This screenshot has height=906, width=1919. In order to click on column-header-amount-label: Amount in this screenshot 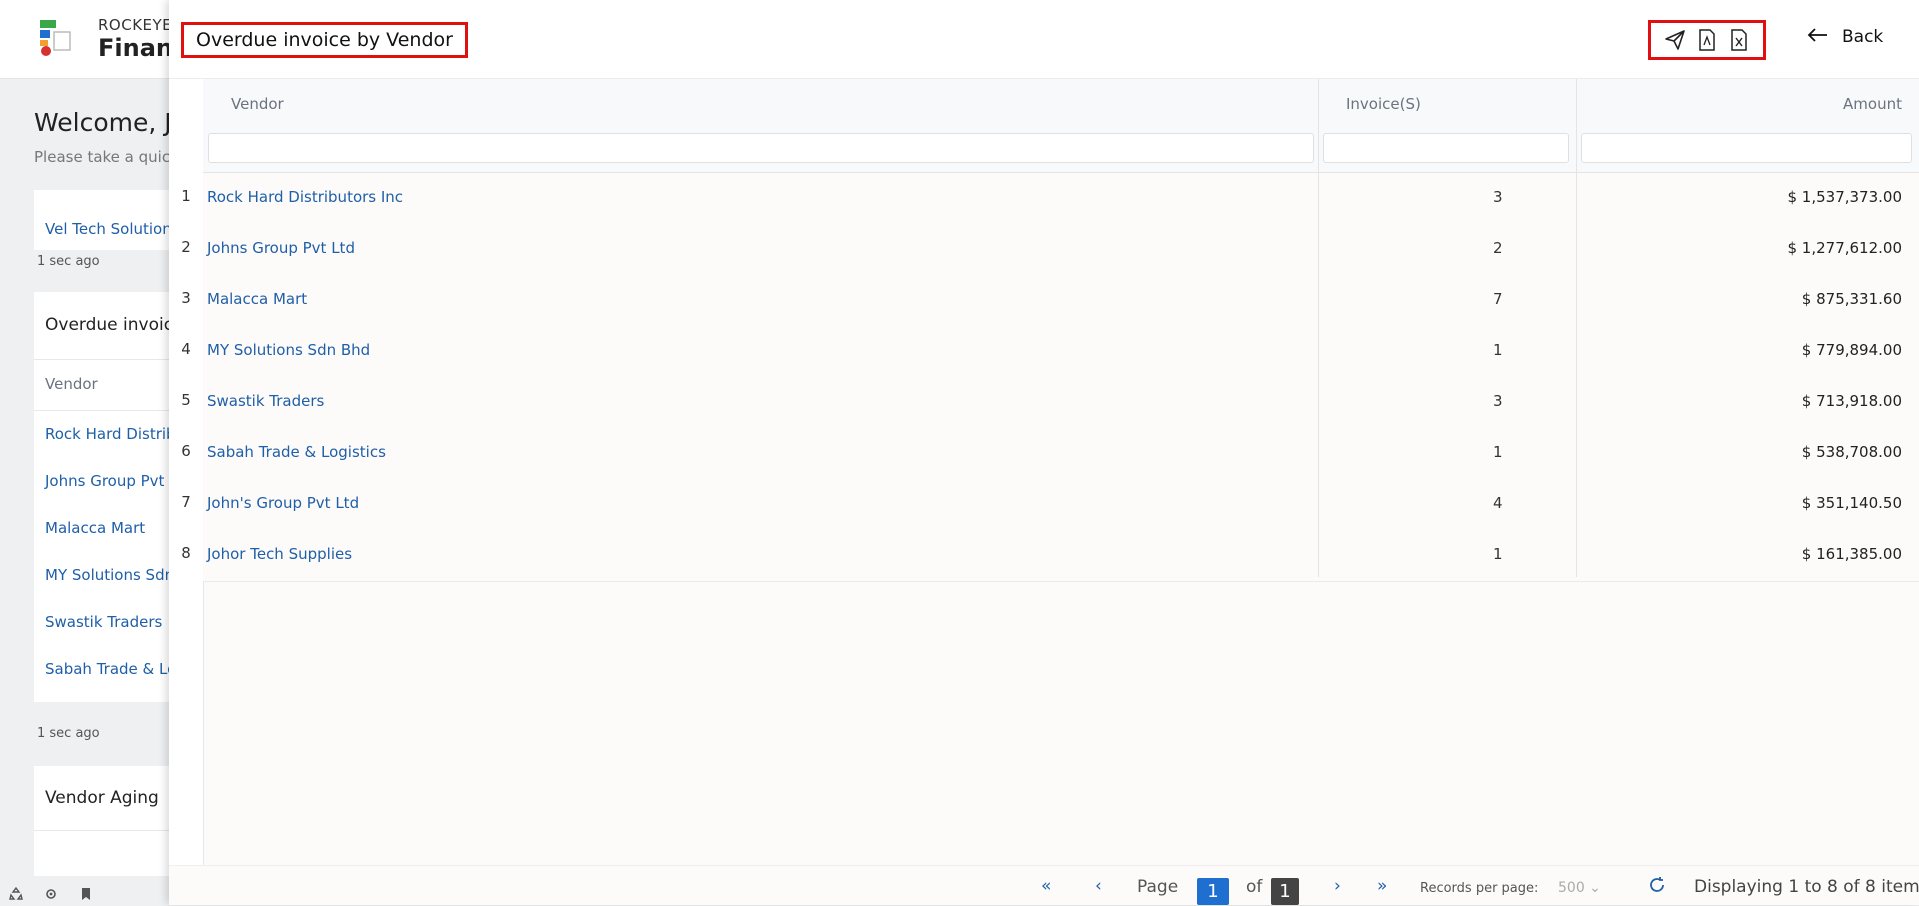, I will do `click(1872, 104)`.